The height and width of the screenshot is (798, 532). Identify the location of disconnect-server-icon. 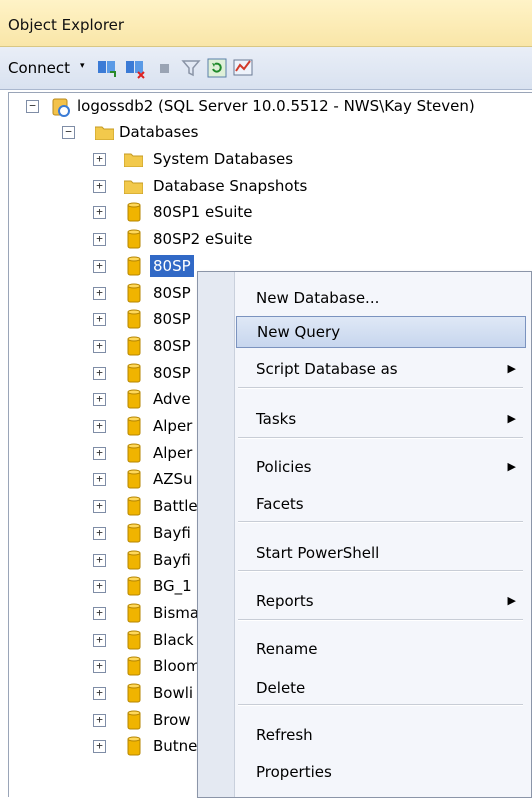
(135, 68).